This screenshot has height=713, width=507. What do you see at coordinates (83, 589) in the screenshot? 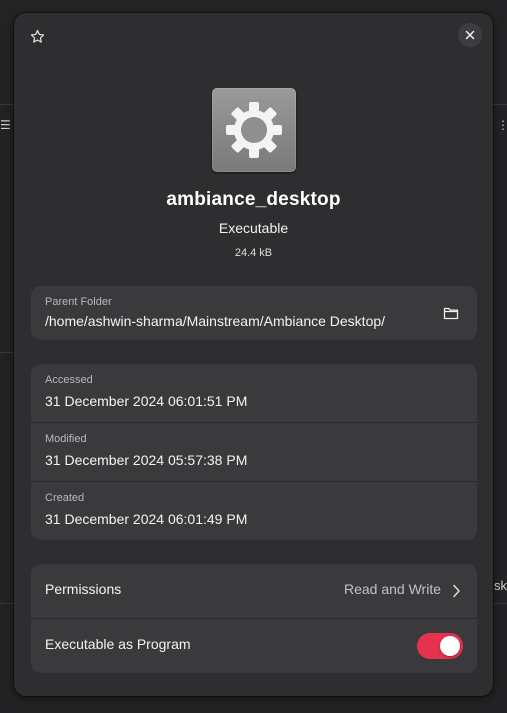
I see `permissions-label: Permissions` at bounding box center [83, 589].